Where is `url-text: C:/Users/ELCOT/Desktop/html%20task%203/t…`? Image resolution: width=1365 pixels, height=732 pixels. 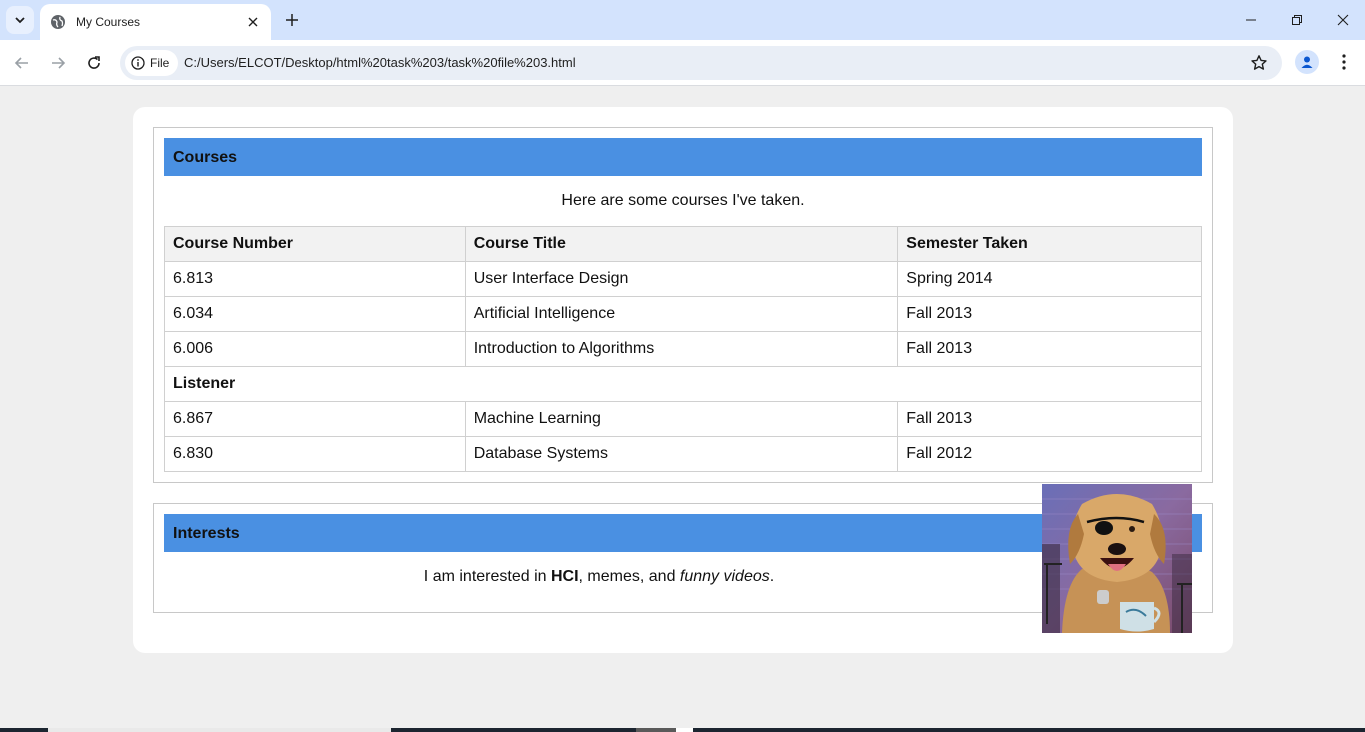 url-text: C:/Users/ELCOT/Desktop/html%20task%203/t… is located at coordinates (380, 62).